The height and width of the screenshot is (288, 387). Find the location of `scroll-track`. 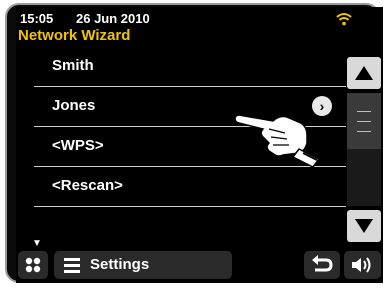

scroll-track is located at coordinates (364, 149).